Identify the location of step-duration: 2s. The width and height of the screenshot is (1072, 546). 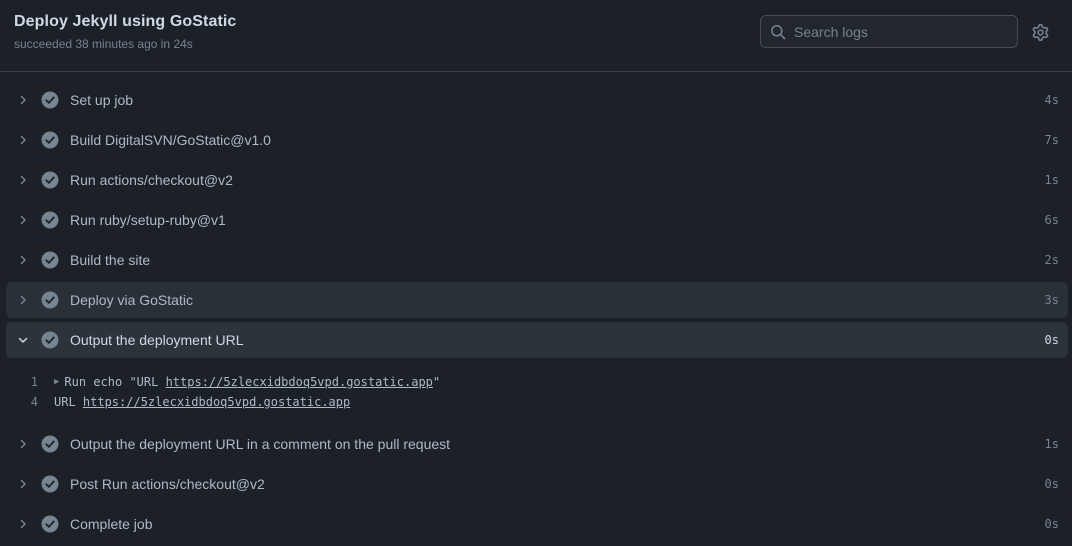
(1051, 260).